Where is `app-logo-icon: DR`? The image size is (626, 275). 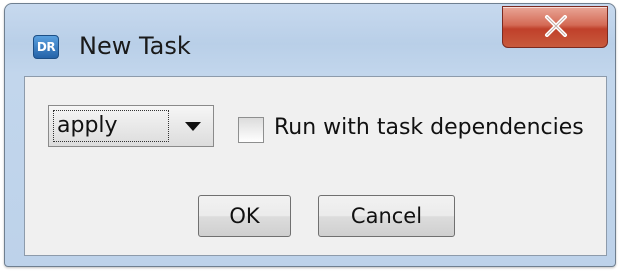 app-logo-icon: DR is located at coordinates (46, 47).